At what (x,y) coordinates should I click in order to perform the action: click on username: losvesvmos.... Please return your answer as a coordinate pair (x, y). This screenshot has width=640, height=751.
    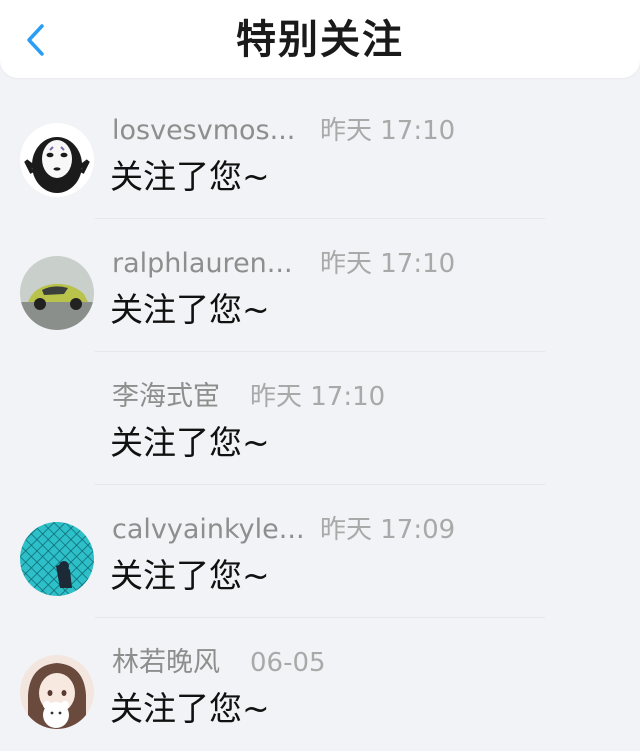
    Looking at the image, I should click on (203, 131).